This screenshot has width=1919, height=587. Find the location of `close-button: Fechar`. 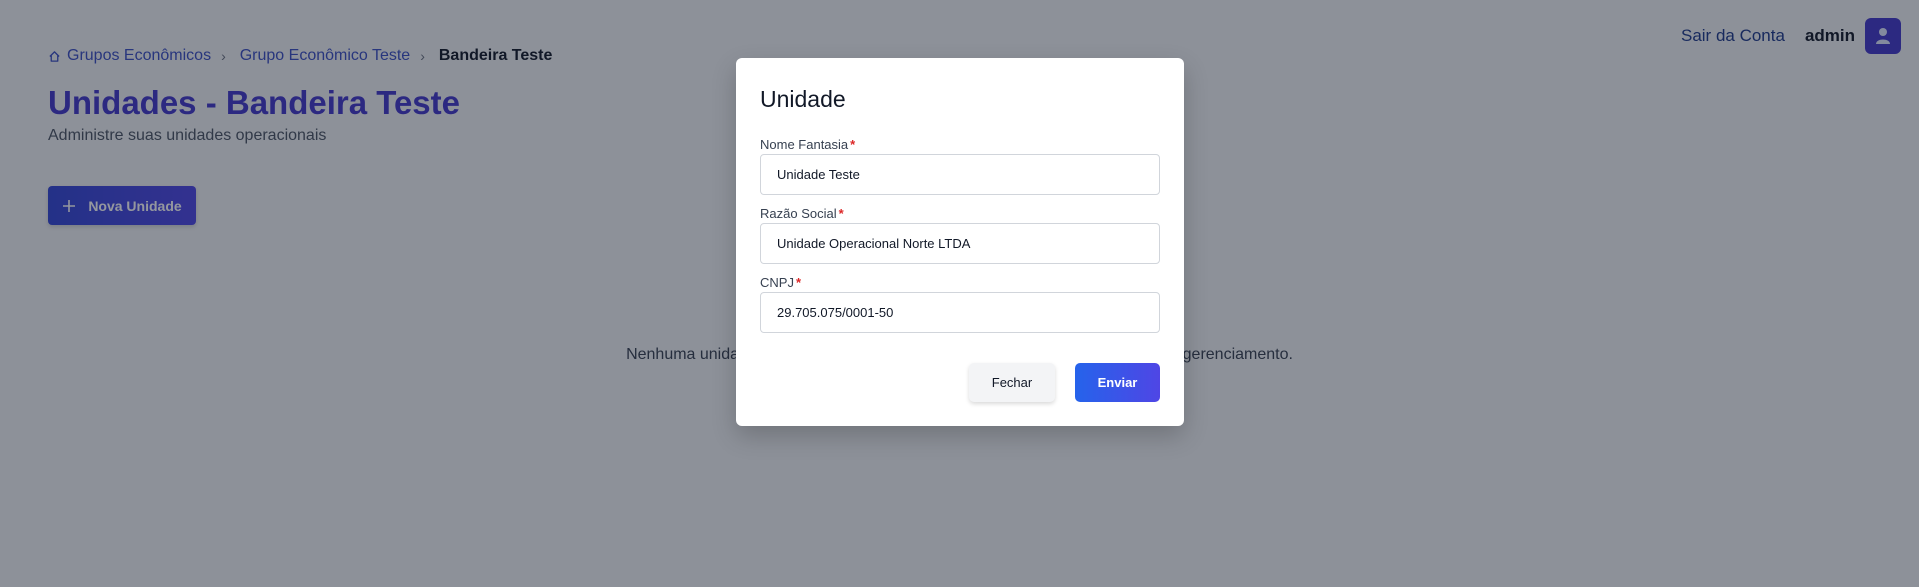

close-button: Fechar is located at coordinates (1012, 382).